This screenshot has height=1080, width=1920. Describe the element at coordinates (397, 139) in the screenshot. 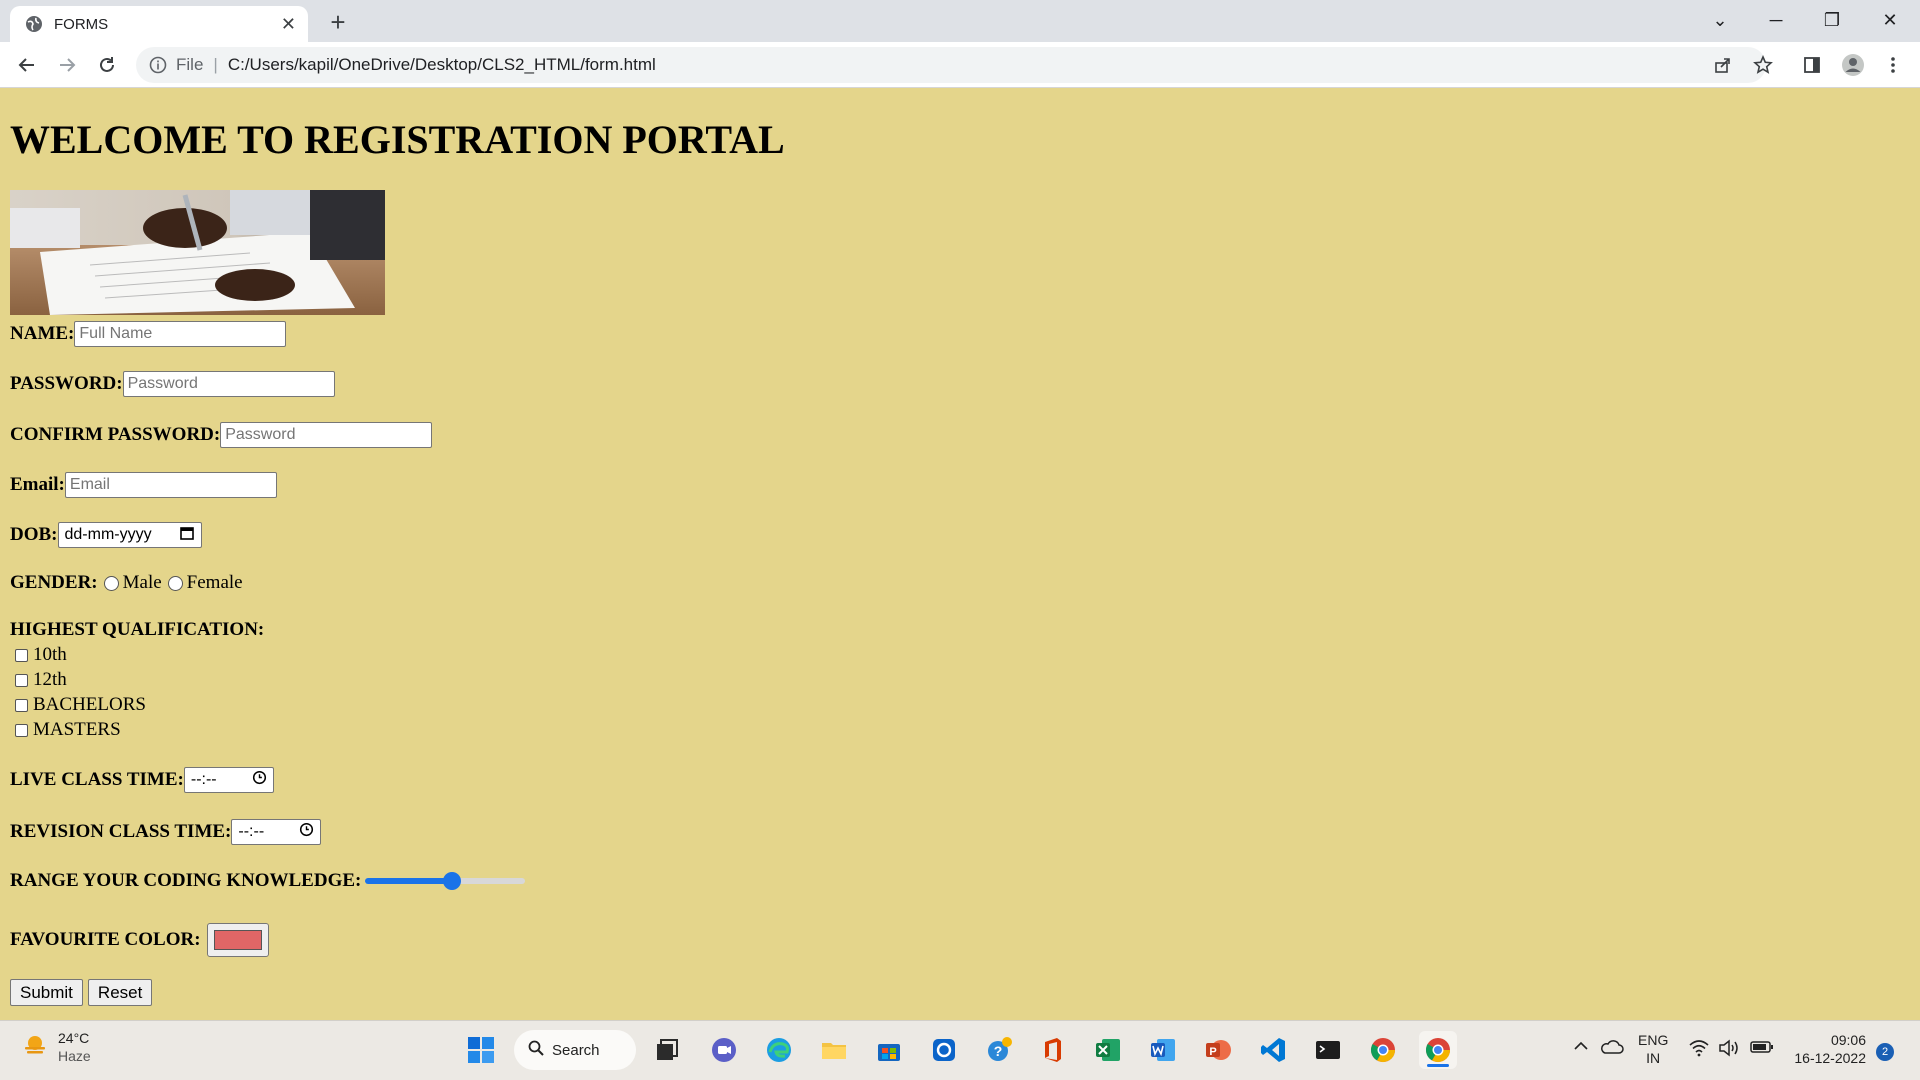

I see `page-heading: WELCOME TO REGISTRATION PORTAL` at that location.